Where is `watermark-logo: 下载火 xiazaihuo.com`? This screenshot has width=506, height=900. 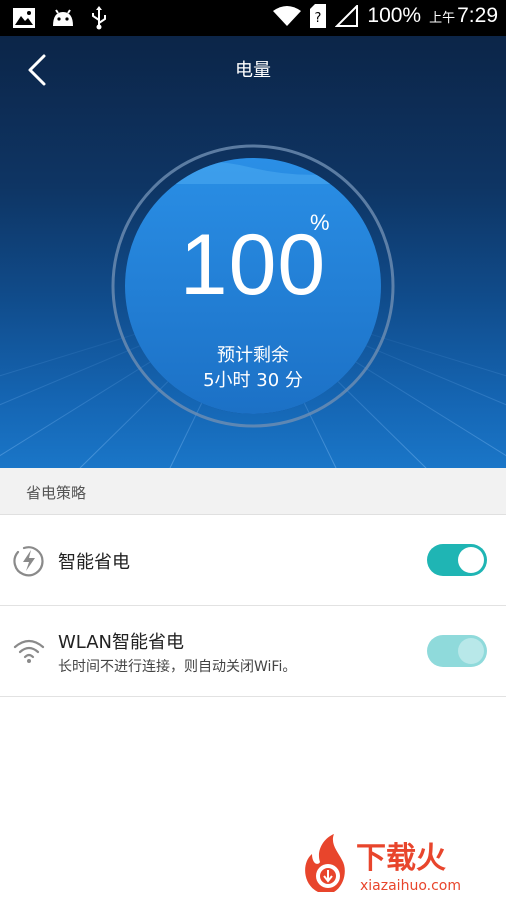
watermark-logo: 下载火 xiazaihuo.com is located at coordinates (383, 864).